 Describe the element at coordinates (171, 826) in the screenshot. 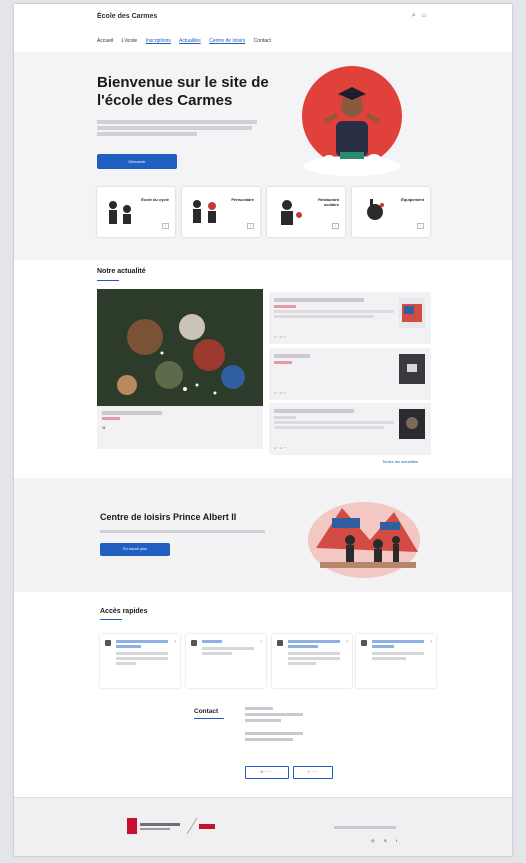

I see `government-logo` at that location.